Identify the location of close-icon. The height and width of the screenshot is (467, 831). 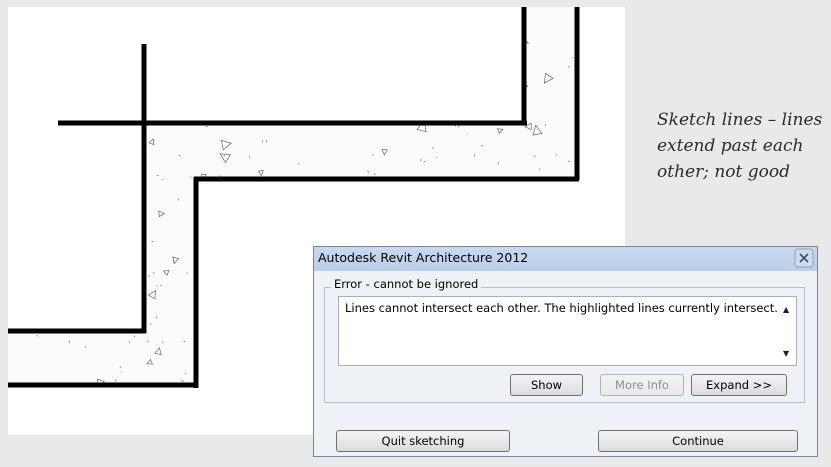
(804, 258).